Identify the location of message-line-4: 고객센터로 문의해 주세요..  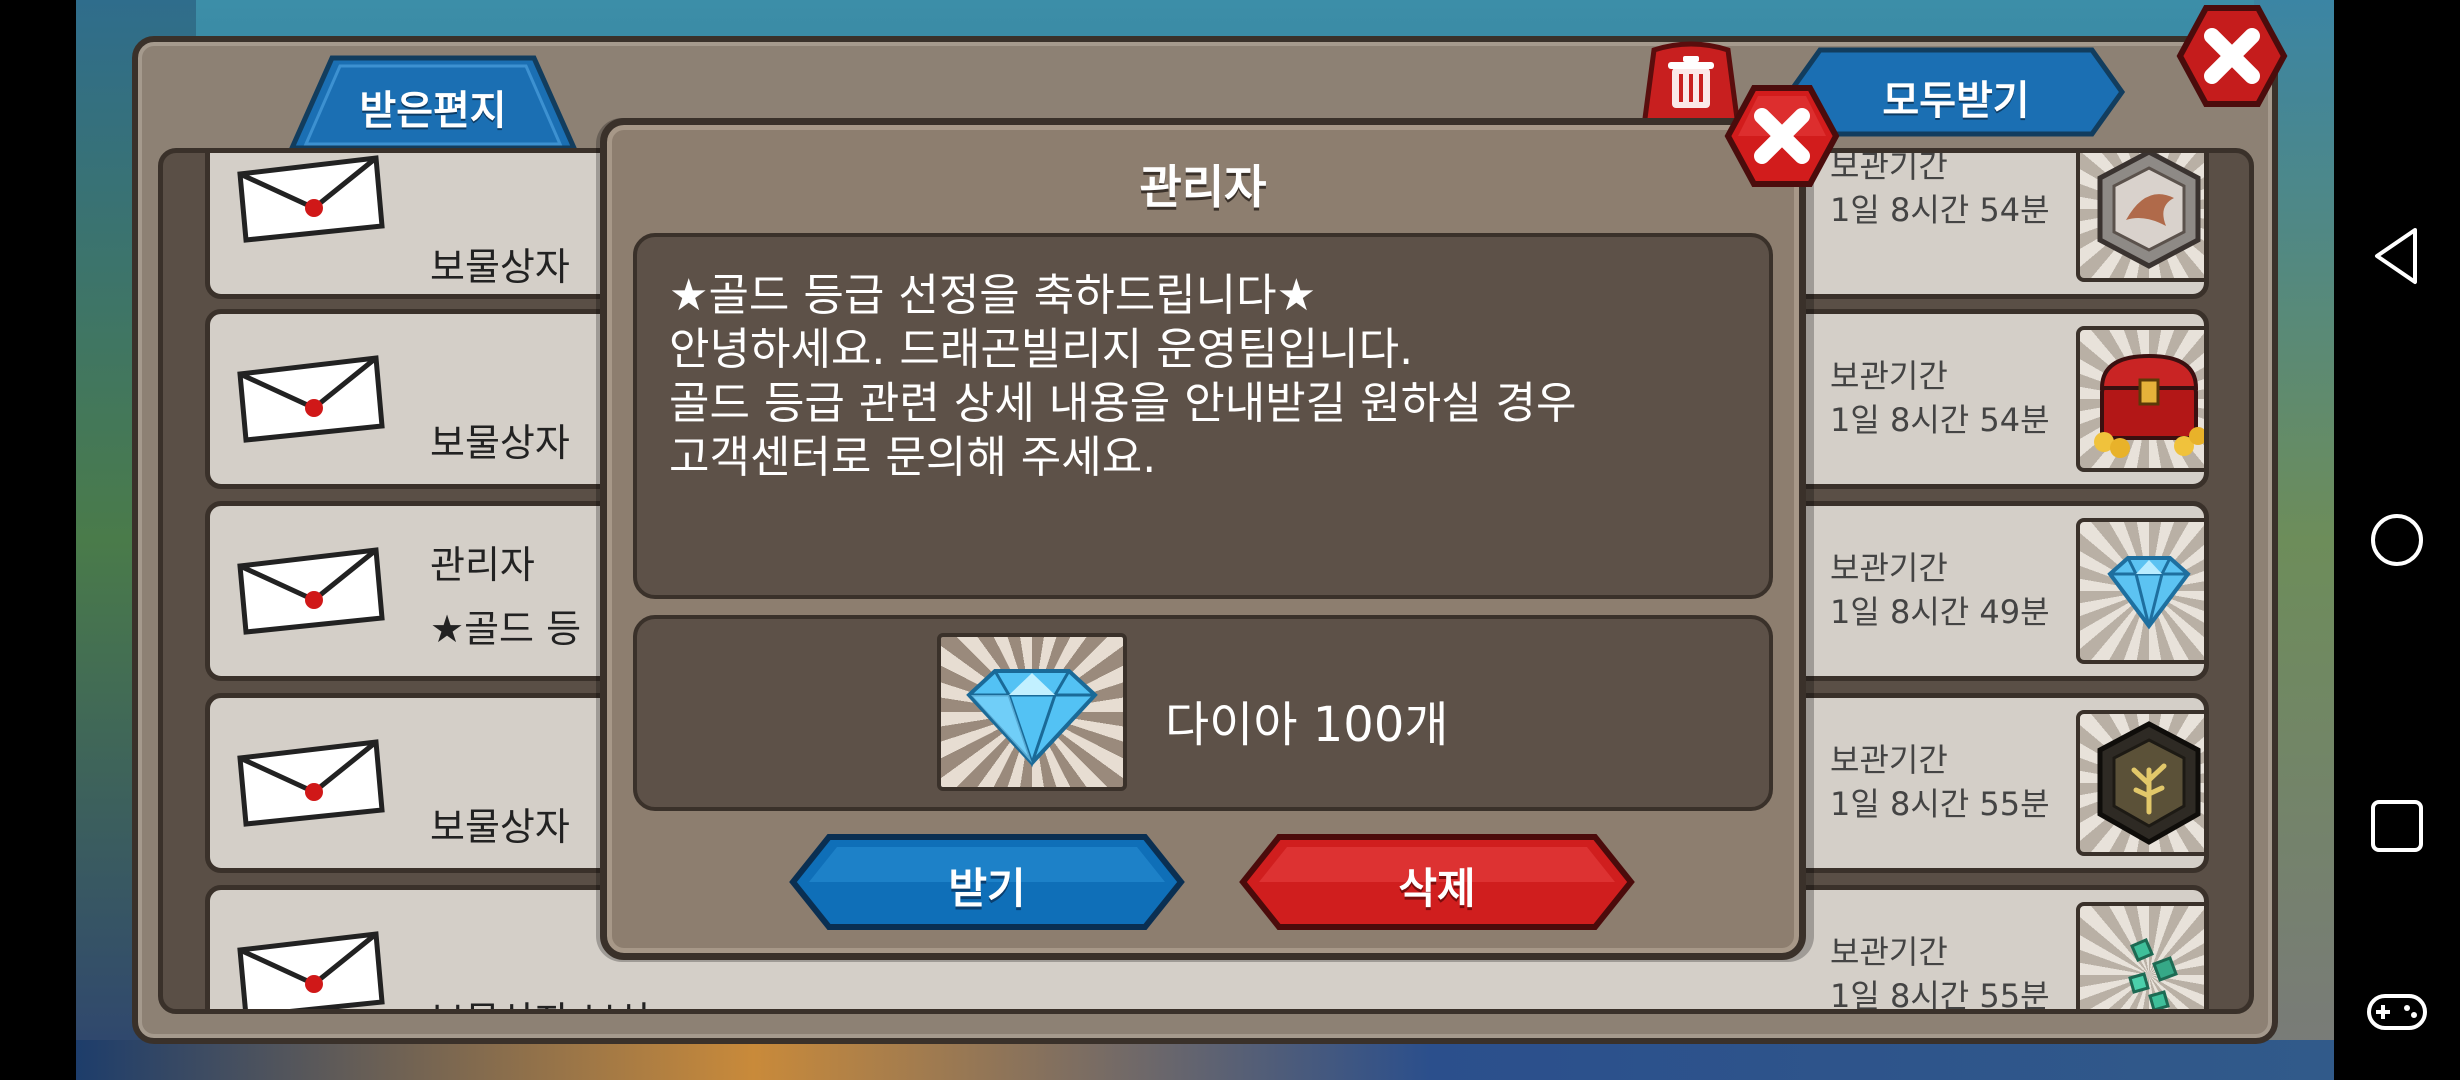
(913, 457).